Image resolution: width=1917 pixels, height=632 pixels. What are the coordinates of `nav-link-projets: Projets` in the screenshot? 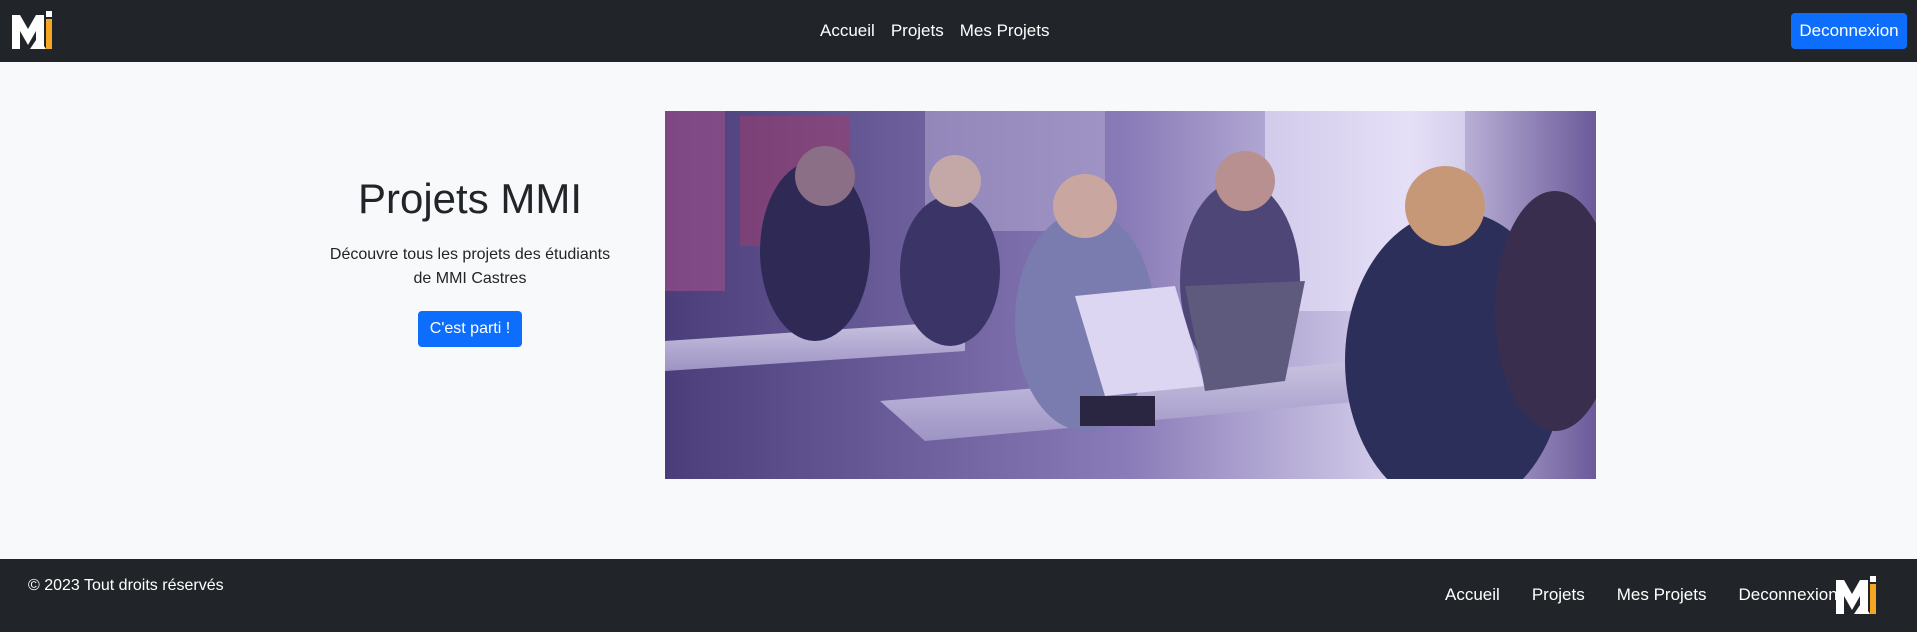 It's located at (917, 31).